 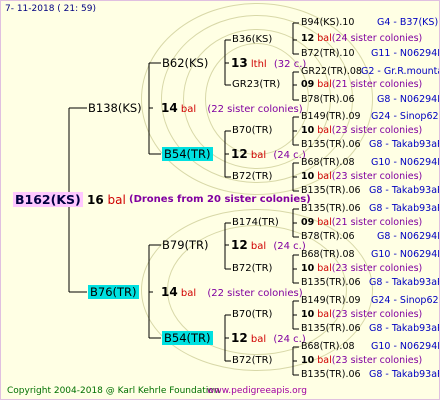 What do you see at coordinates (255, 223) in the screenshot?
I see `gen3-queen: B174(TR)` at bounding box center [255, 223].